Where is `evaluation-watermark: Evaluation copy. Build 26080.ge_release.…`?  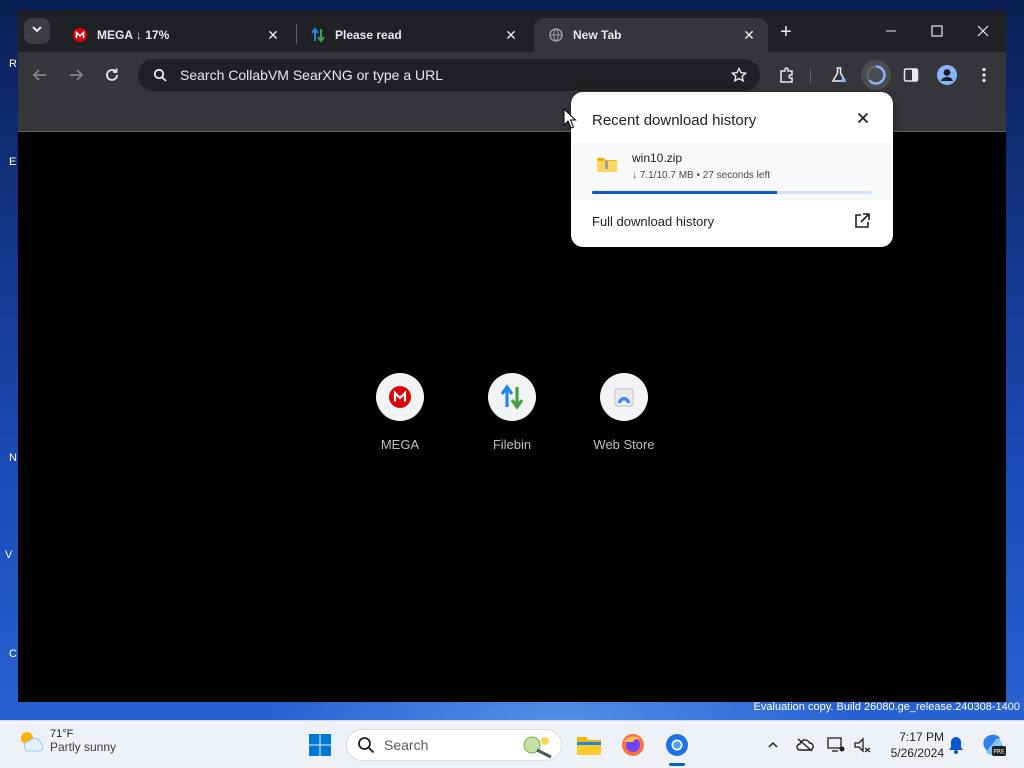 evaluation-watermark: Evaluation copy. Build 26080.ge_release.… is located at coordinates (886, 707).